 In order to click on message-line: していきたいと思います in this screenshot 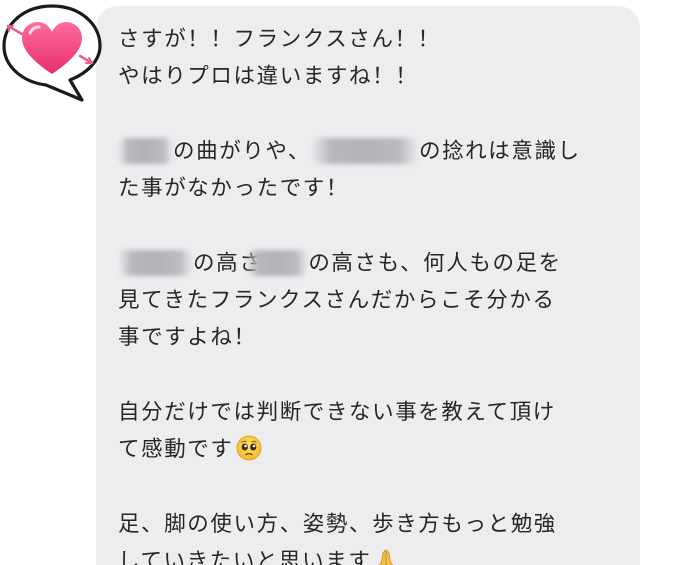, I will do `click(379, 554)`.